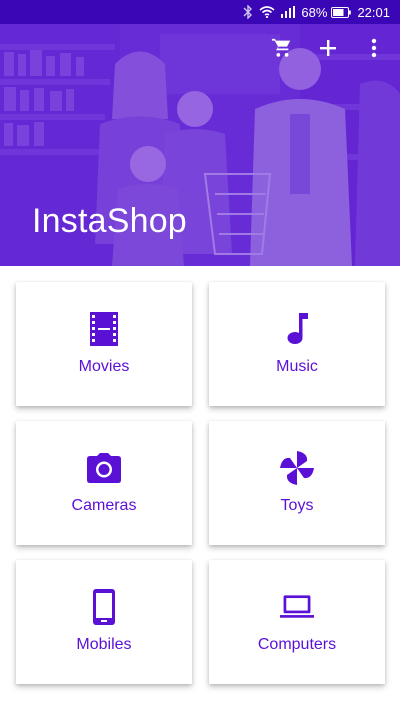 The width and height of the screenshot is (400, 711). I want to click on wifi-icon, so click(267, 12).